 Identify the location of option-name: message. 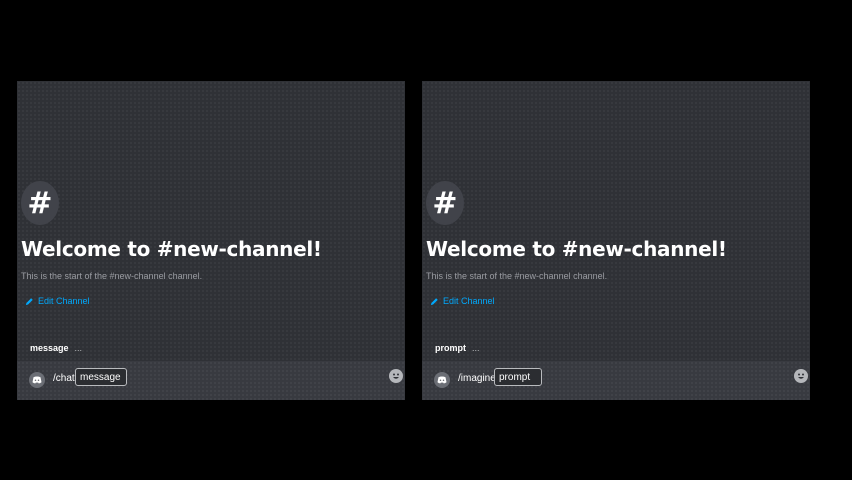
(49, 348).